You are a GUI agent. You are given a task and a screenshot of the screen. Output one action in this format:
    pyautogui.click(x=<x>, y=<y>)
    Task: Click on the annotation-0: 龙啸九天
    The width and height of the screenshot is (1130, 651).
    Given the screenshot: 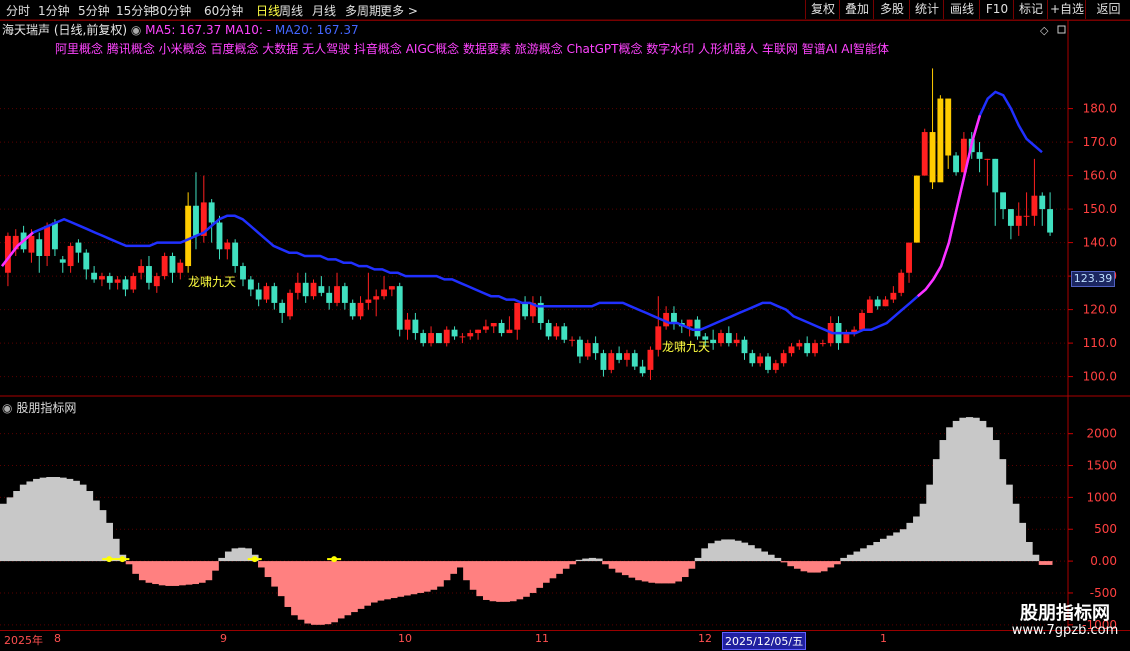 What is the action you would take?
    pyautogui.click(x=212, y=282)
    